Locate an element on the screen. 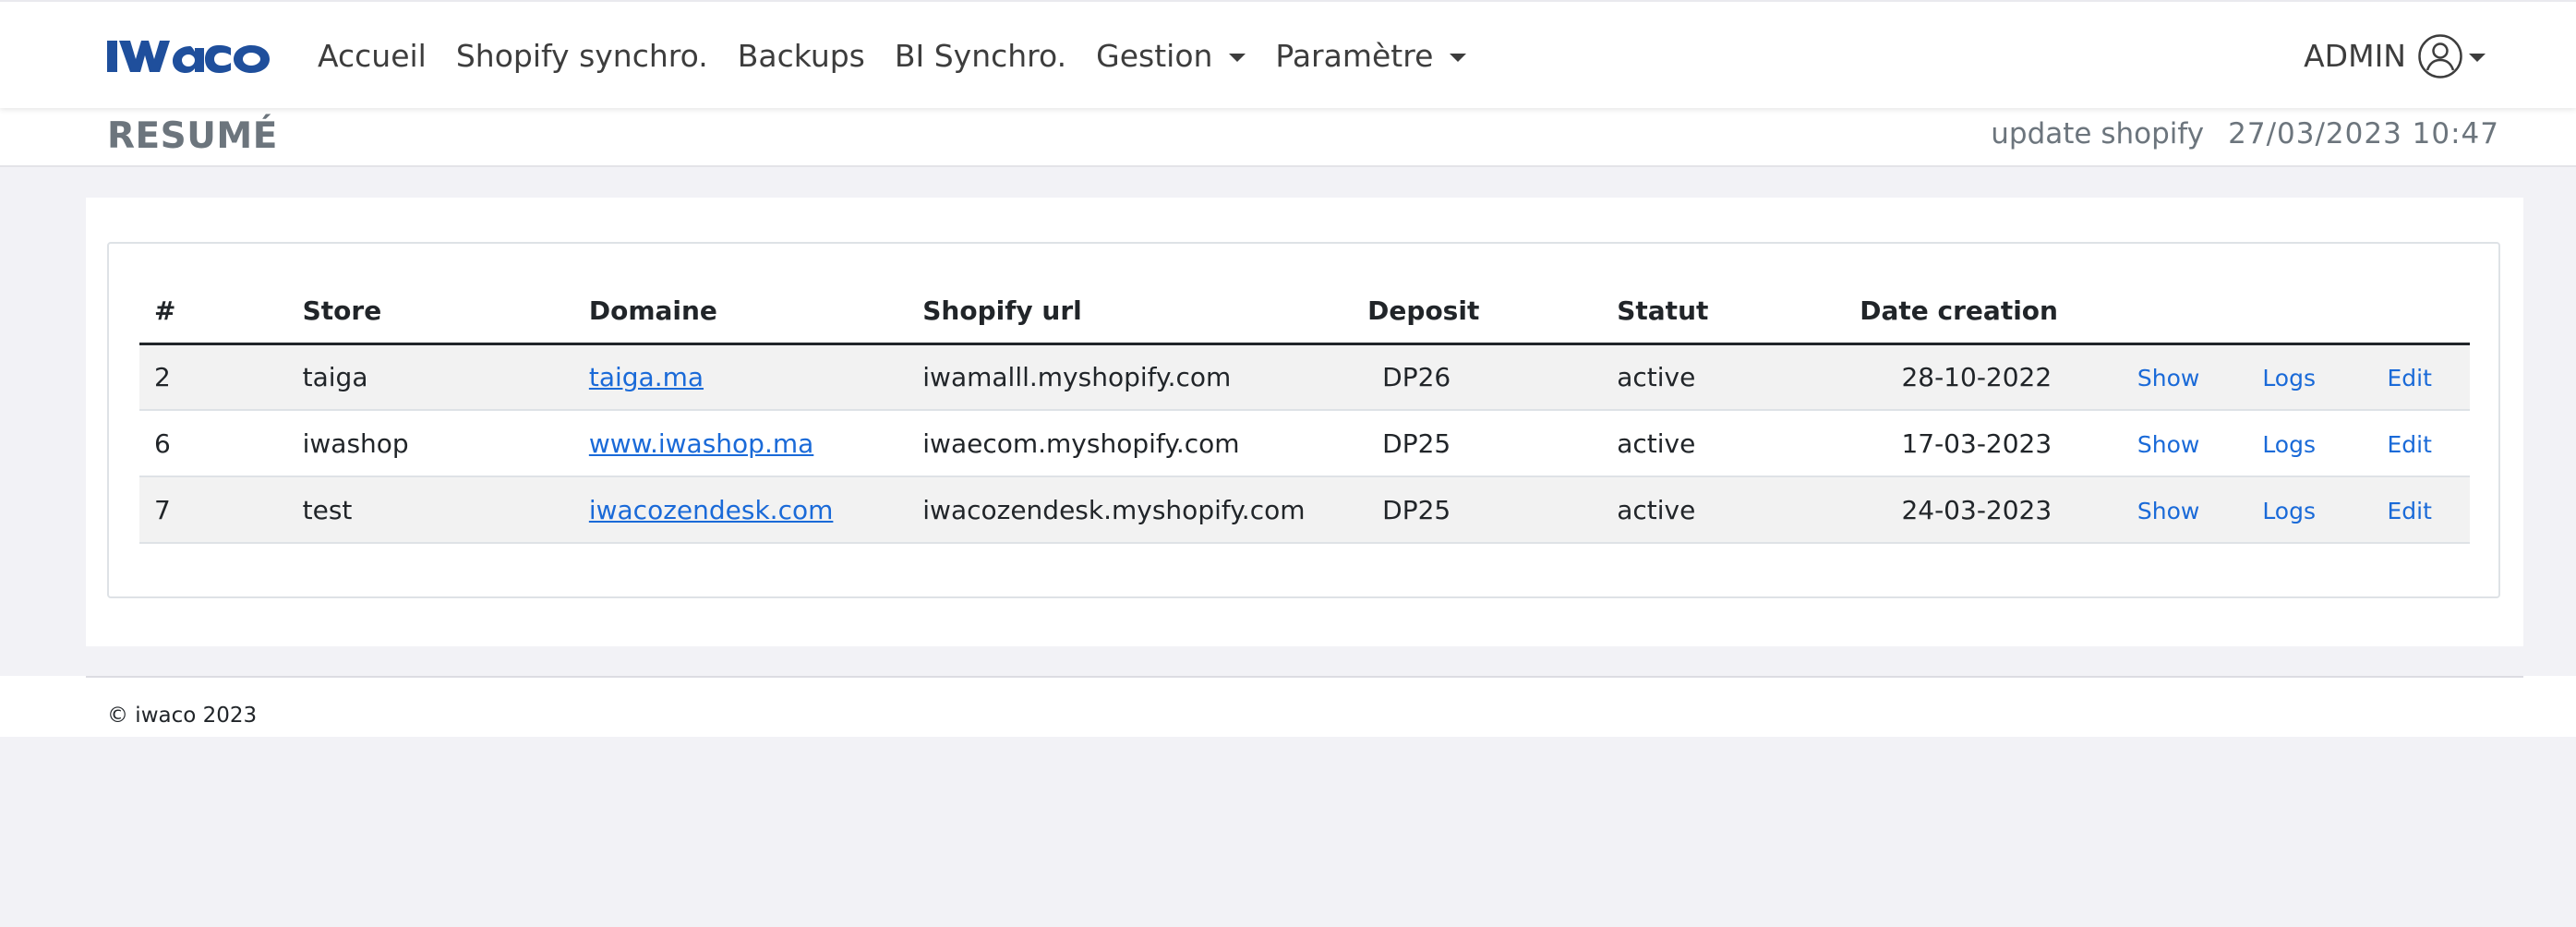 The width and height of the screenshot is (2576, 927). column-header-deposit: Deposit is located at coordinates (1478, 312).